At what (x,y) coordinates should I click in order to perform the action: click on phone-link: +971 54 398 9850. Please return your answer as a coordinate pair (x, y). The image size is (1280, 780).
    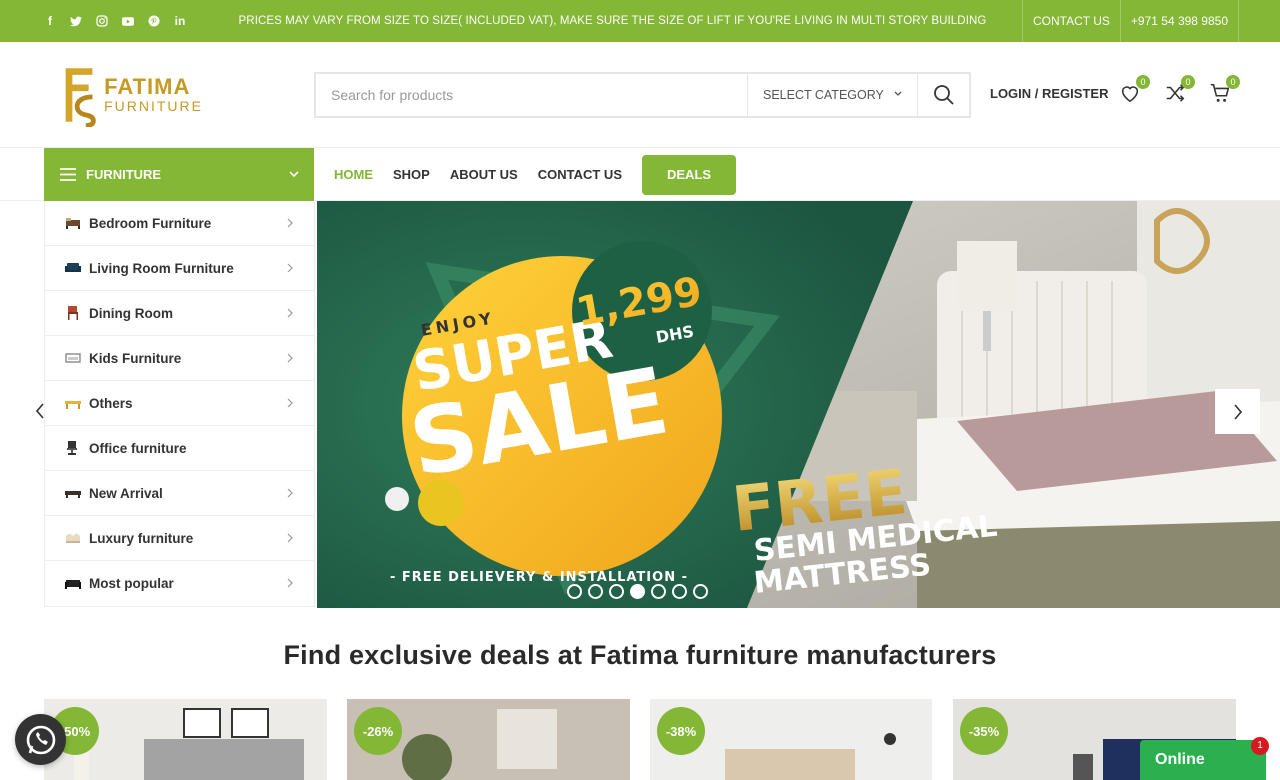
    Looking at the image, I should click on (1179, 21).